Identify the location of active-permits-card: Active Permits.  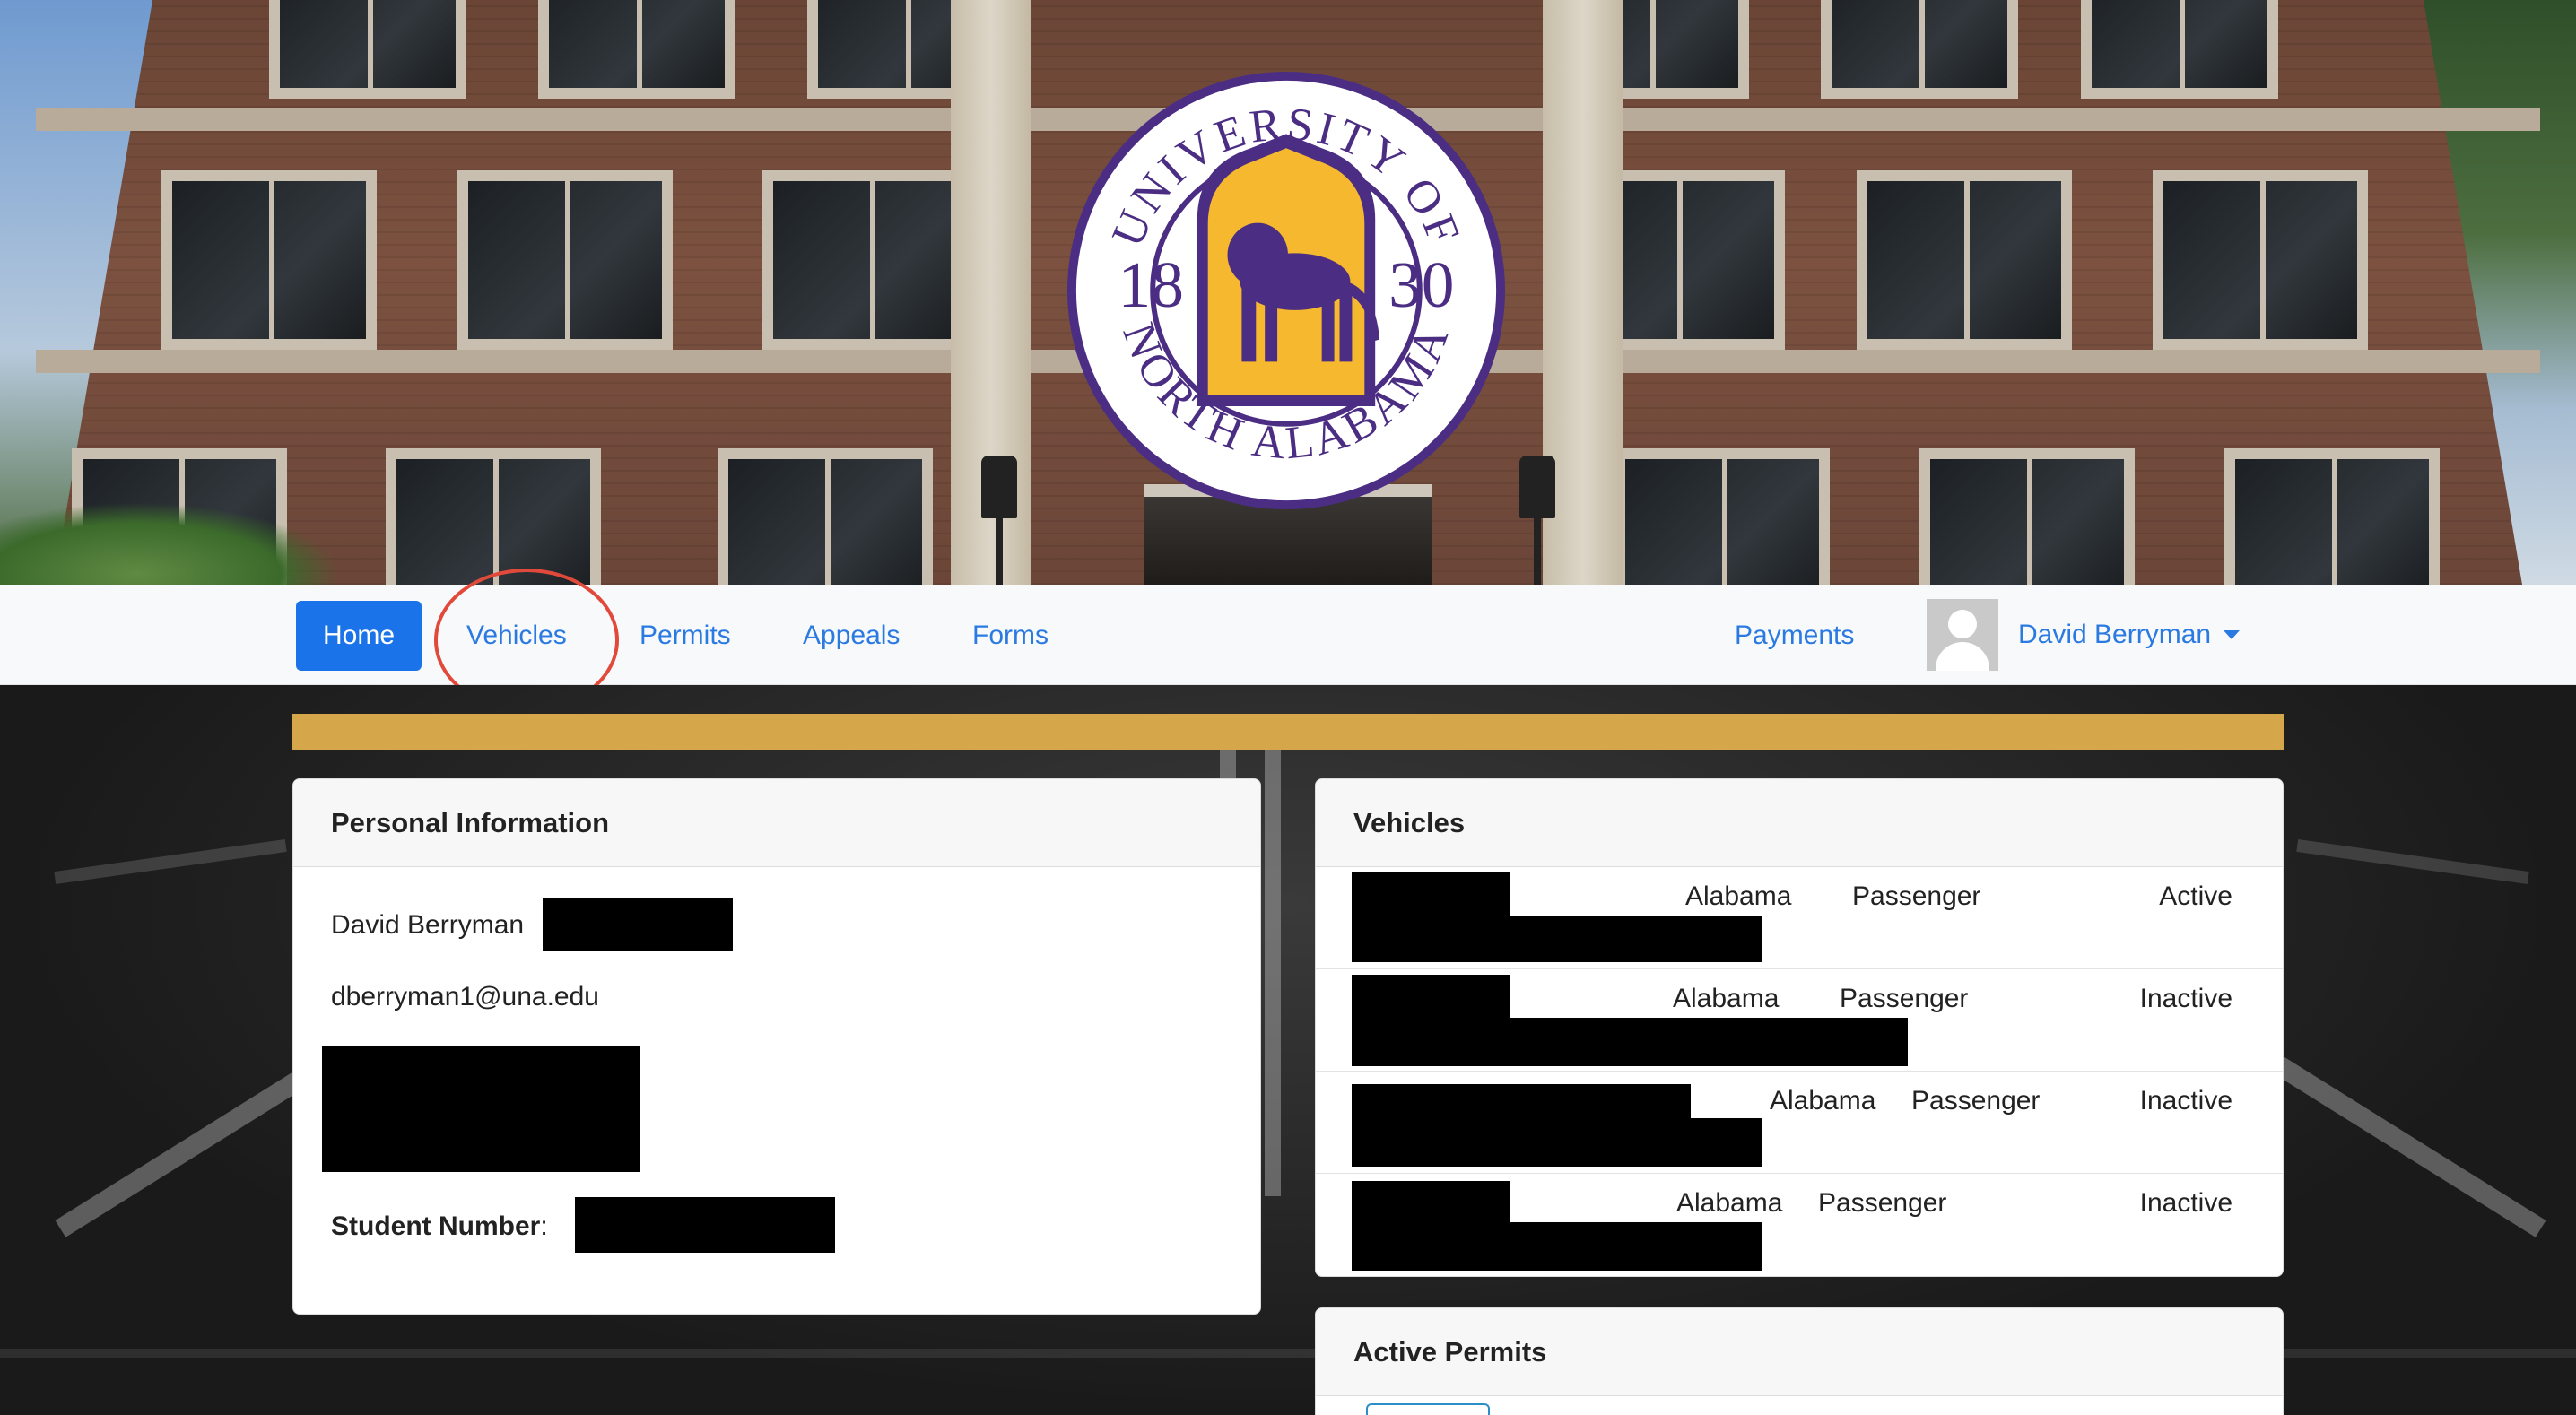
(1799, 1361).